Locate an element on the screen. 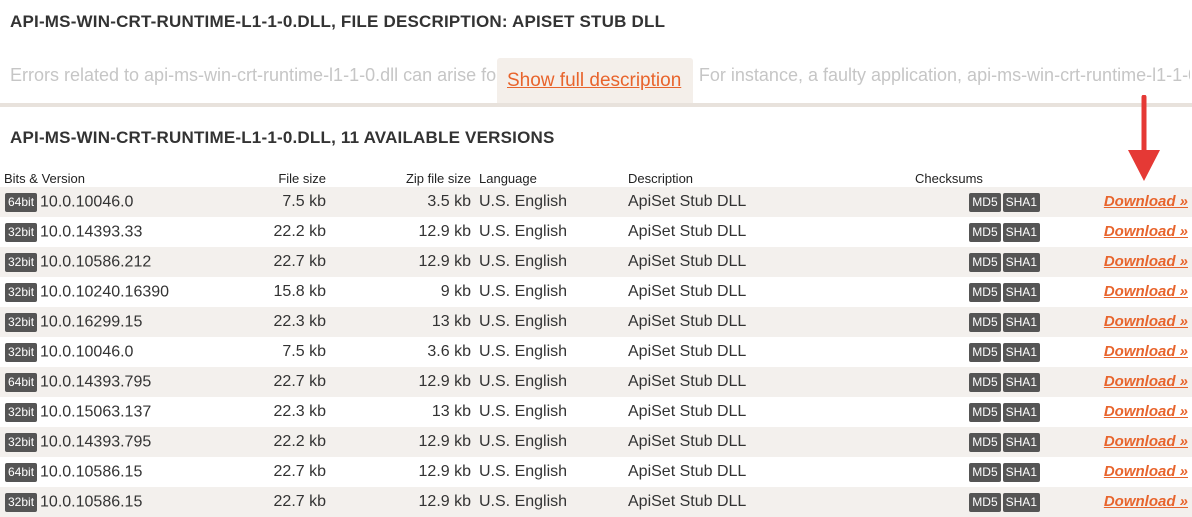 Image resolution: width=1192 pixels, height=517 pixels. zip-size-cell: 9 kb is located at coordinates (455, 291).